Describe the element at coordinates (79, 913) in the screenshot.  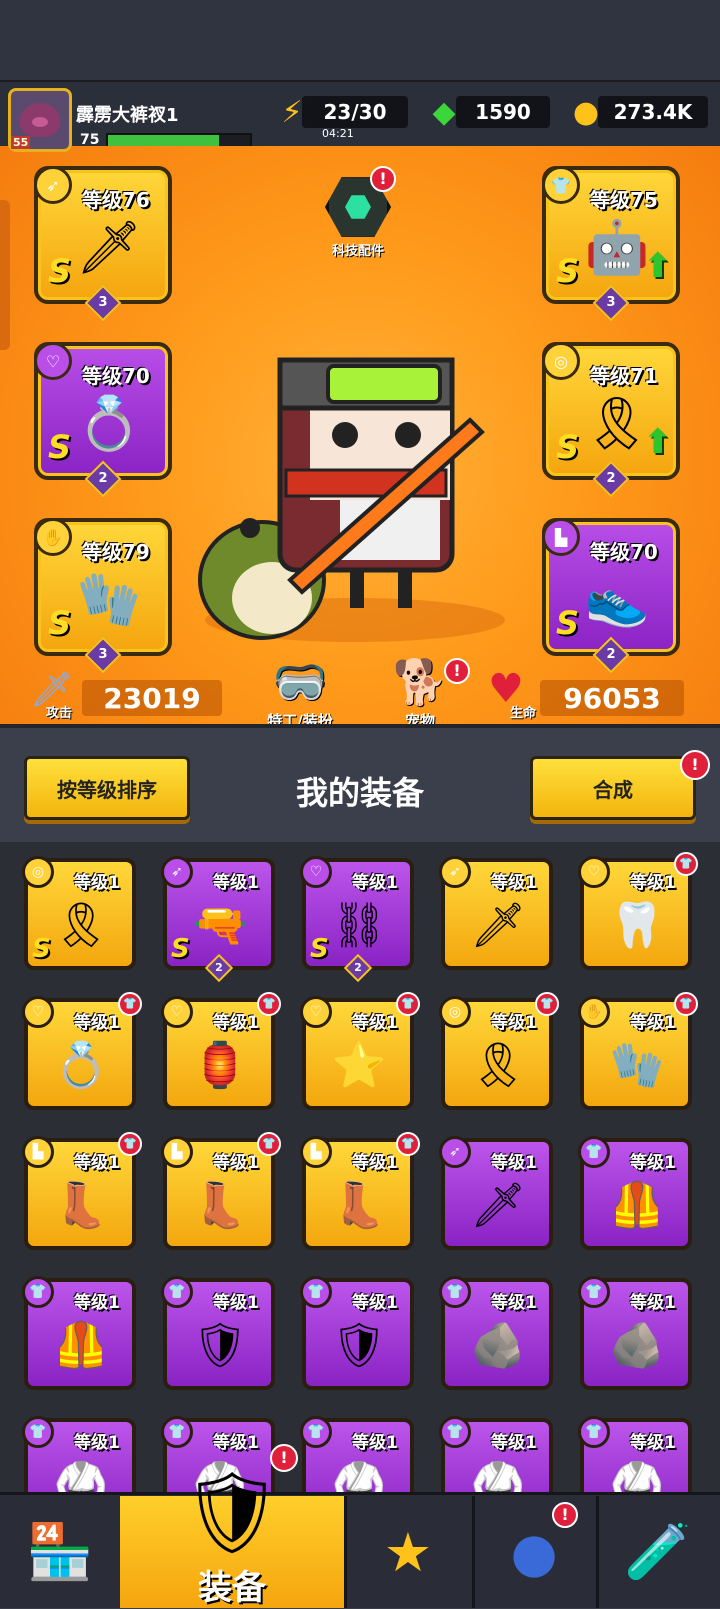
I see `inventory-item: ◎ 等级1 🎗 S` at that location.